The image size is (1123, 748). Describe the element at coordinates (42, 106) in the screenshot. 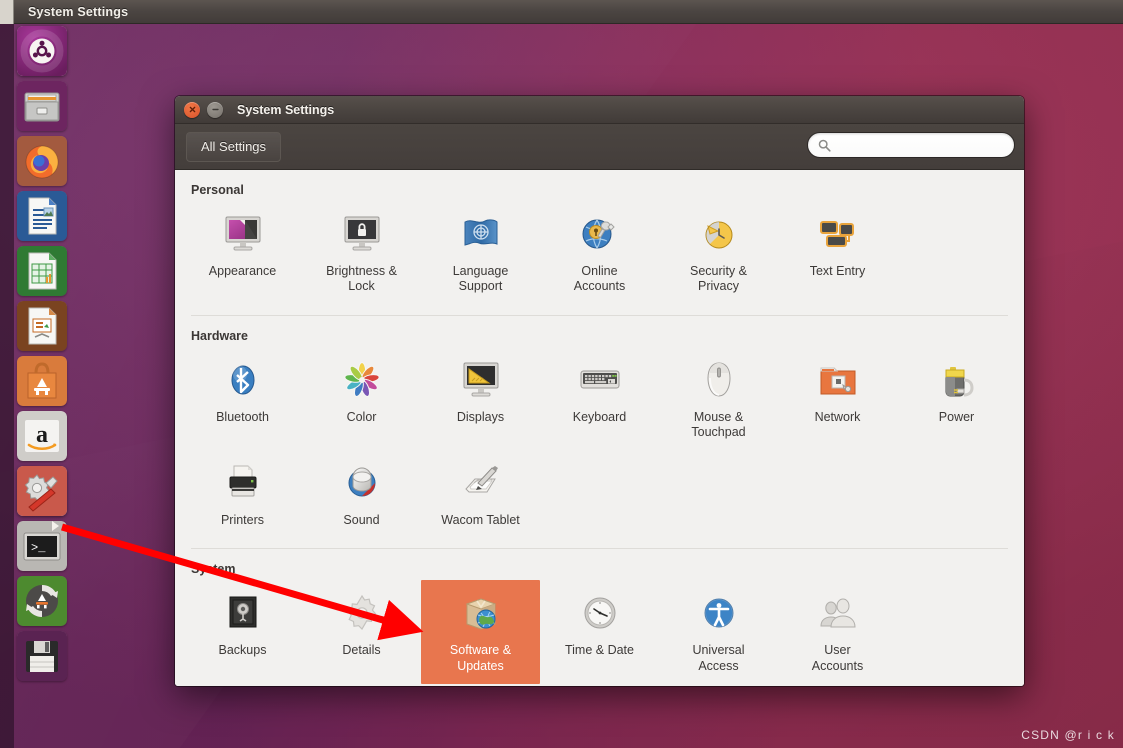

I see `launcher-item-files` at that location.